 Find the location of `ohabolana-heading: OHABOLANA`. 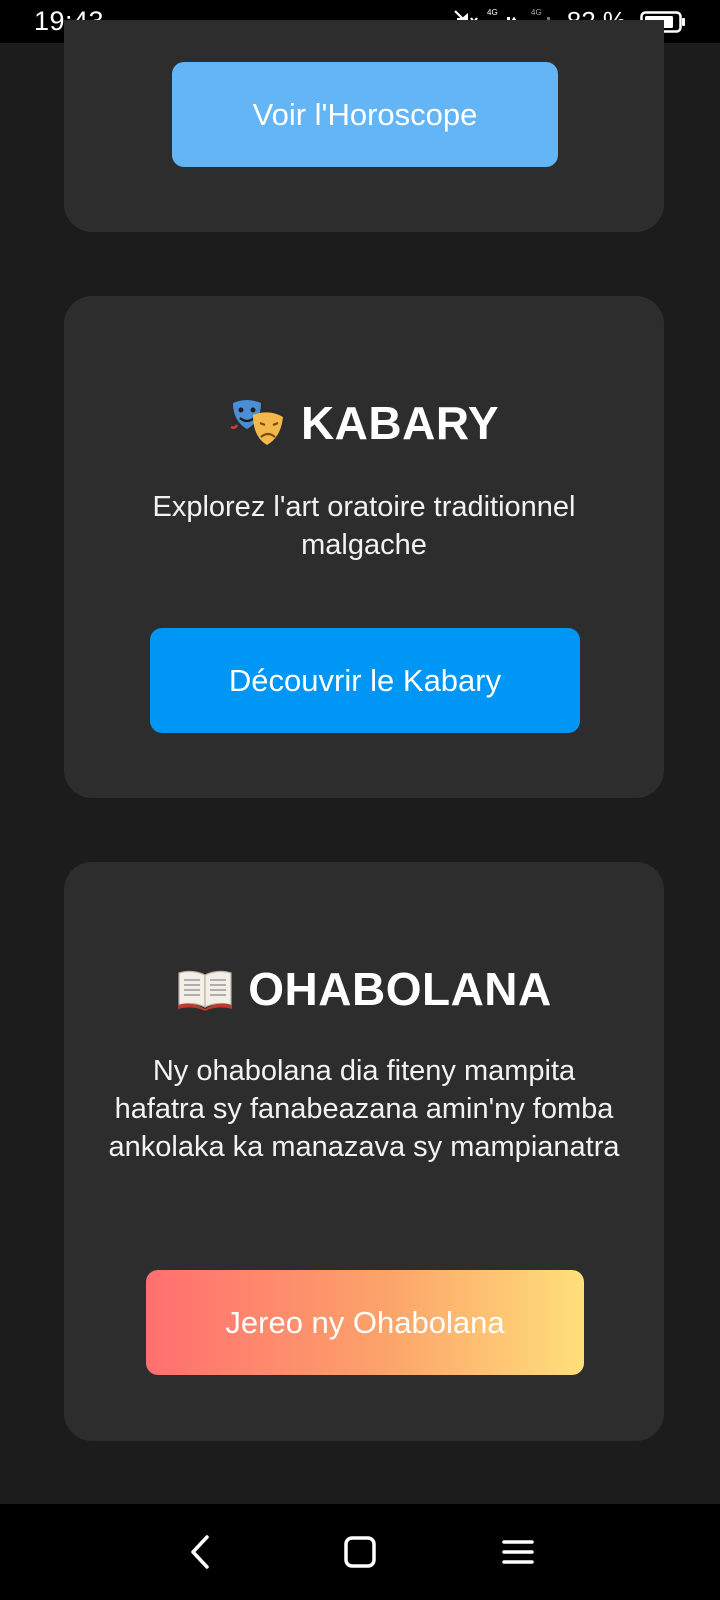

ohabolana-heading: OHABOLANA is located at coordinates (364, 989).